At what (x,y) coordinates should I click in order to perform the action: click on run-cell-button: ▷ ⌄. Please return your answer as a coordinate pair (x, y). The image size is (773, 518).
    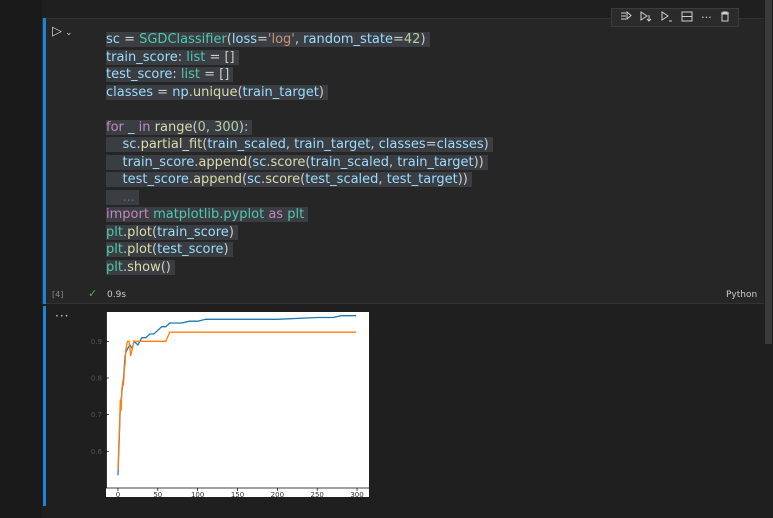
    Looking at the image, I should click on (62, 31).